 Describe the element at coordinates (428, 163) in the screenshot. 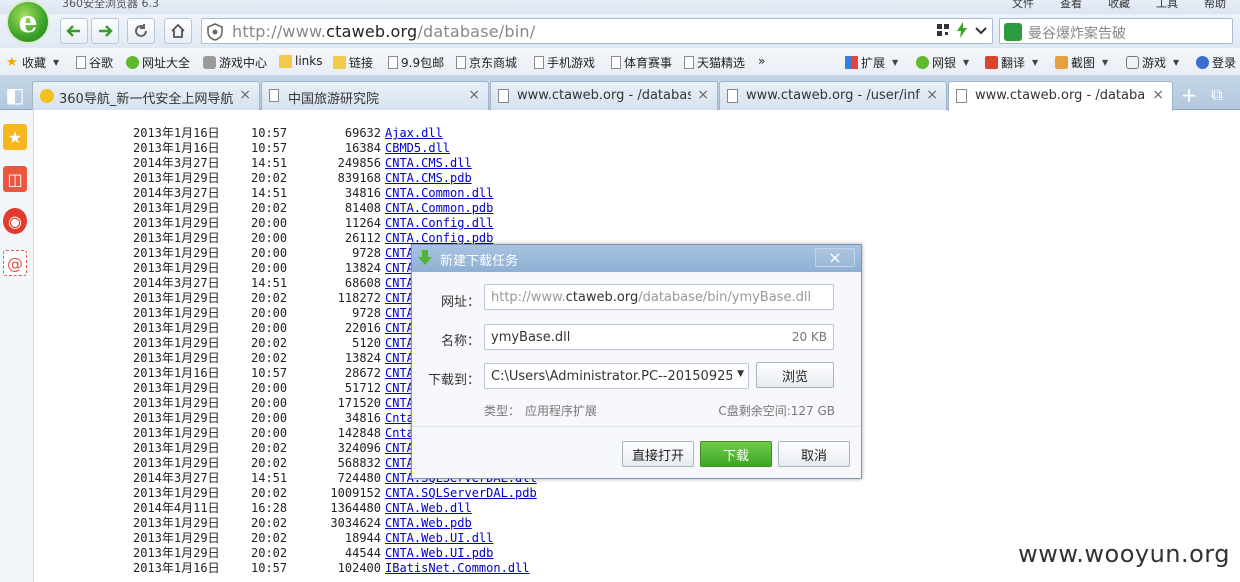

I see `file-link: CNTA.CMS.dll` at that location.